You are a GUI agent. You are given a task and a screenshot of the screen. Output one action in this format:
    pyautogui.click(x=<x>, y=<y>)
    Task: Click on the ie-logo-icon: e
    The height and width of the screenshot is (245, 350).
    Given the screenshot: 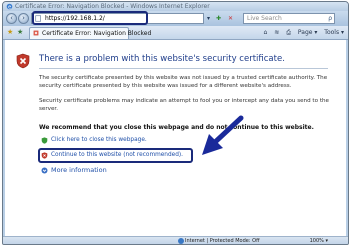 What is the action you would take?
    pyautogui.click(x=9, y=6)
    